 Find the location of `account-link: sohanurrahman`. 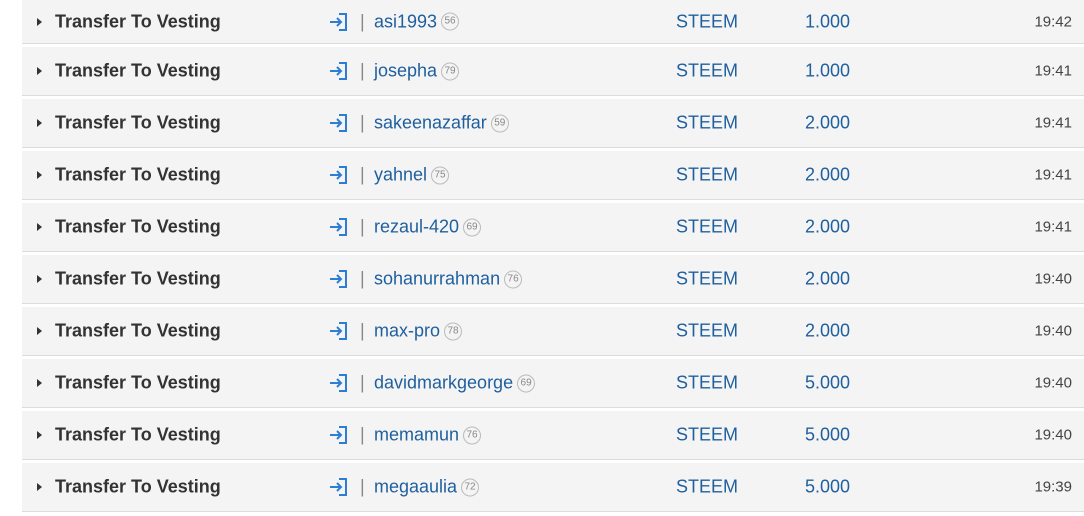

account-link: sohanurrahman is located at coordinates (437, 279).